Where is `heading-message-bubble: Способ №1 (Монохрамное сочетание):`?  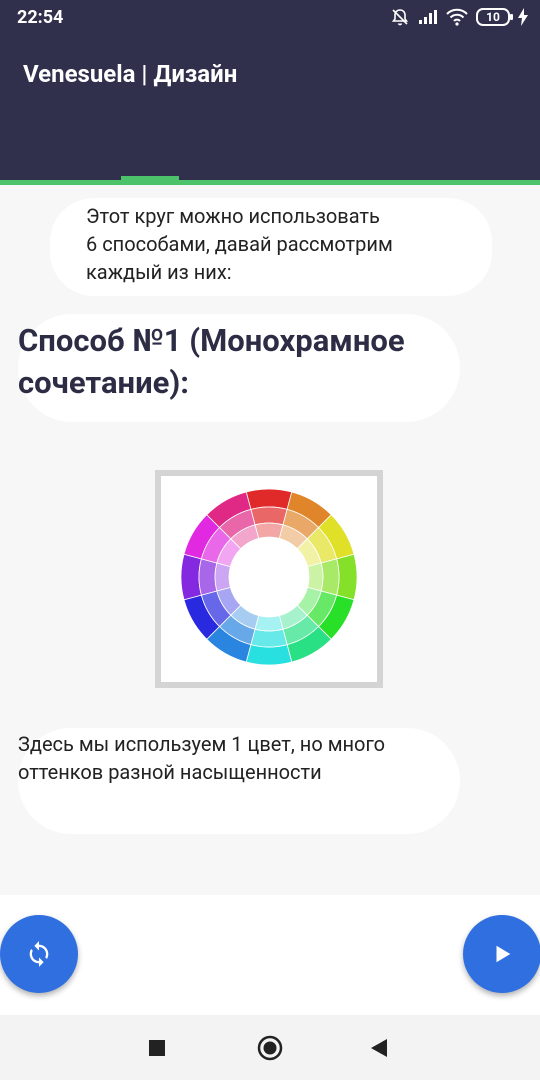
heading-message-bubble: Способ №1 (Монохрамное сочетание): is located at coordinates (239, 368).